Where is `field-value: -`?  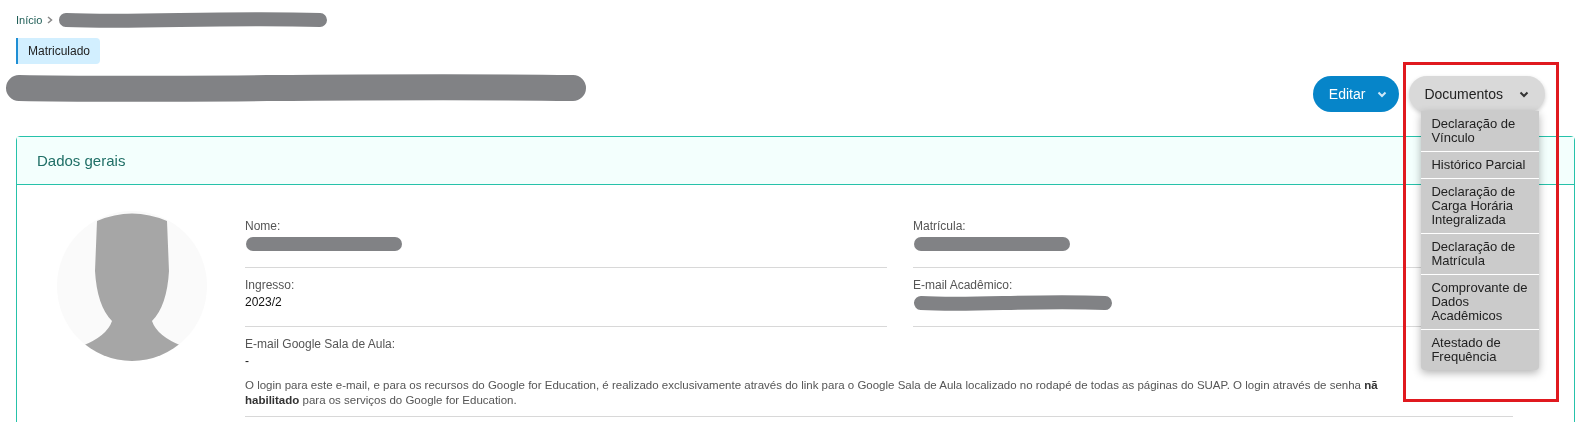 field-value: - is located at coordinates (247, 361).